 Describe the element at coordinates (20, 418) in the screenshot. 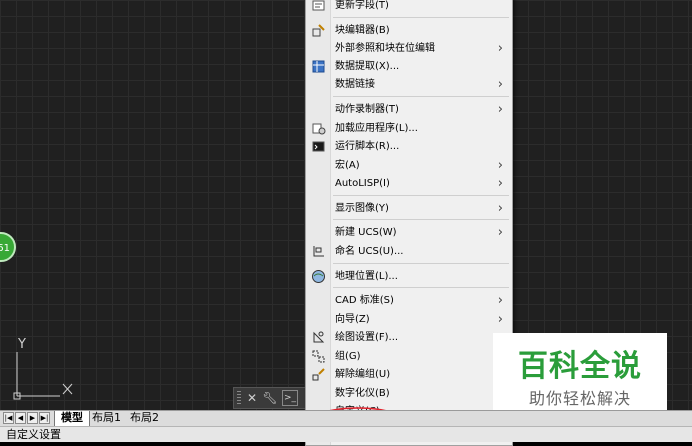

I see `prev-tab-icon: ◀` at that location.